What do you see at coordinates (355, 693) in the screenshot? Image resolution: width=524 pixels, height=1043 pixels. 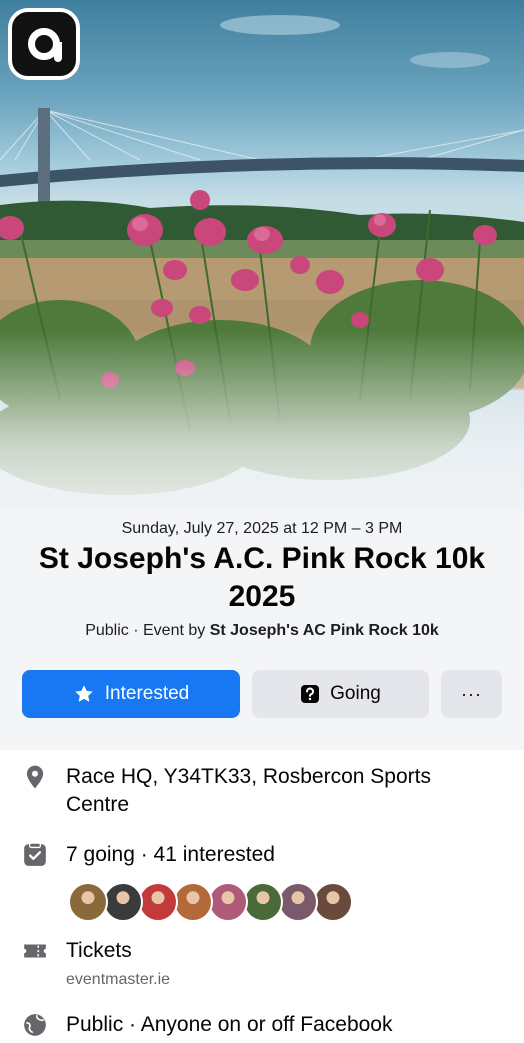 I see `going-label: Going` at bounding box center [355, 693].